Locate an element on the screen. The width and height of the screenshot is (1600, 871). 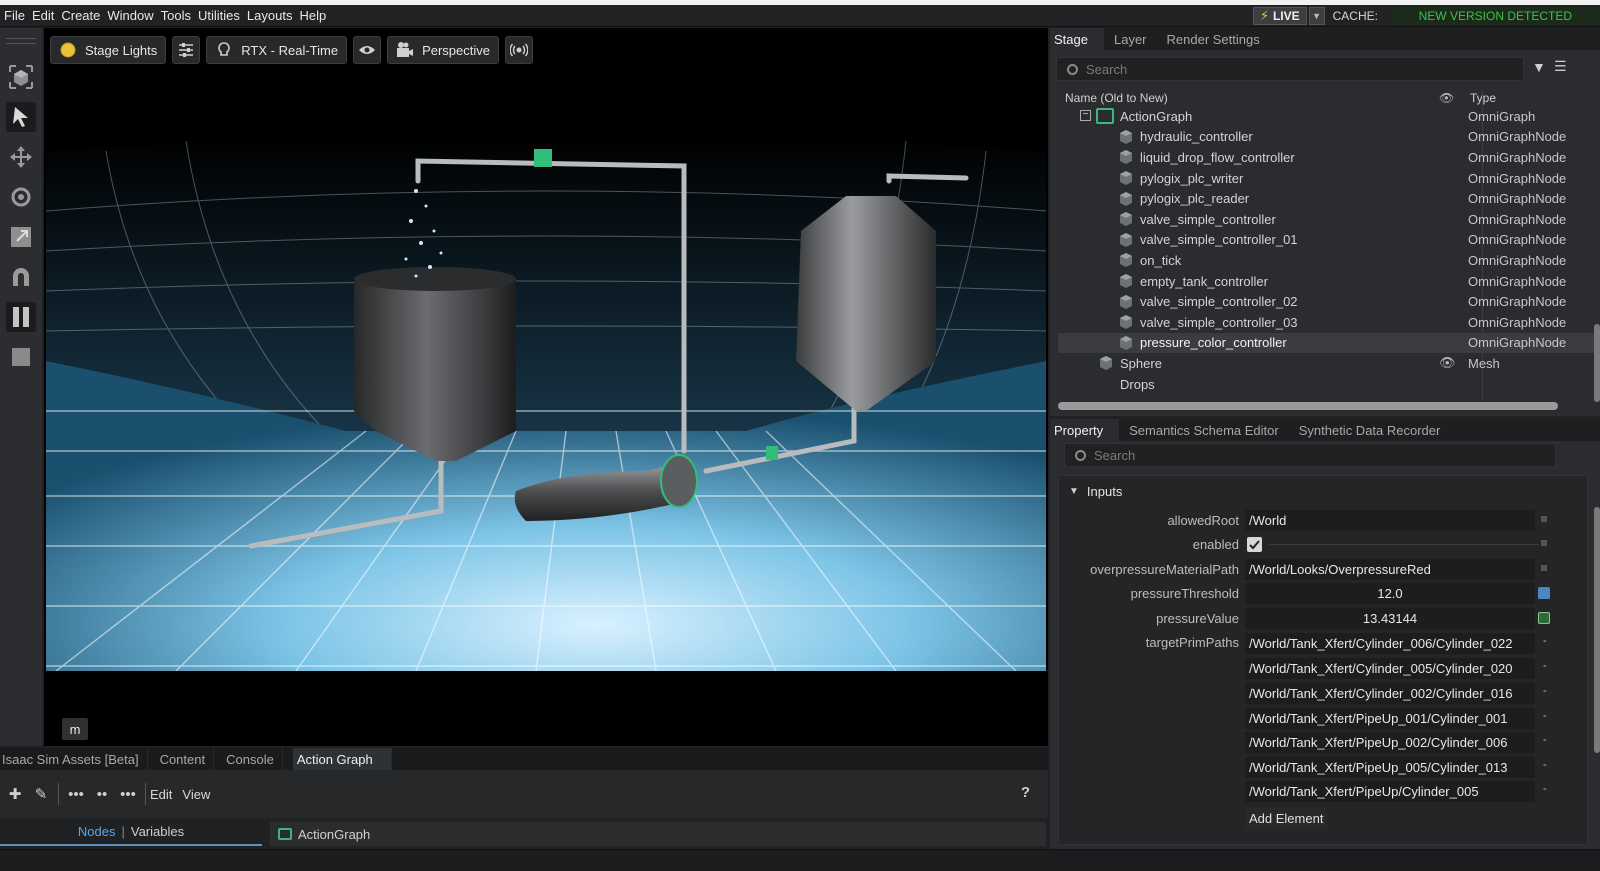
property-vertical-scrollbar is located at coordinates (1597, 630).